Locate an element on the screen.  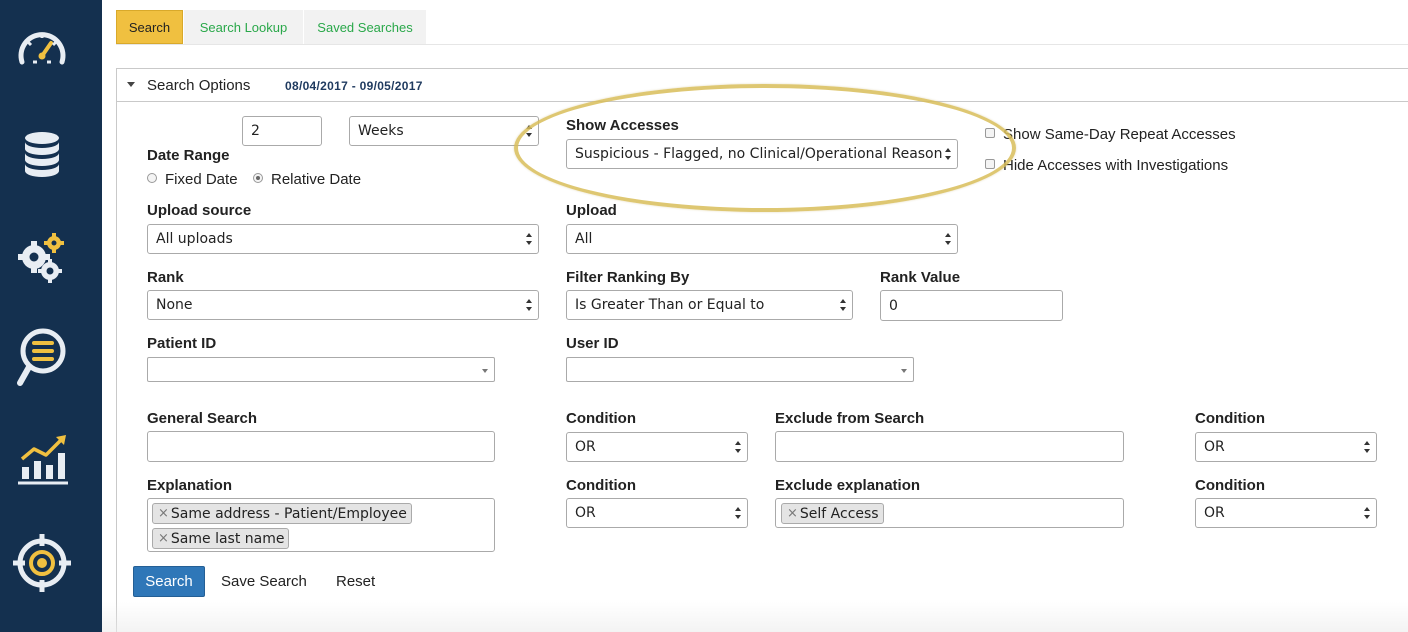
rank-value-label: Rank Value is located at coordinates (920, 277).